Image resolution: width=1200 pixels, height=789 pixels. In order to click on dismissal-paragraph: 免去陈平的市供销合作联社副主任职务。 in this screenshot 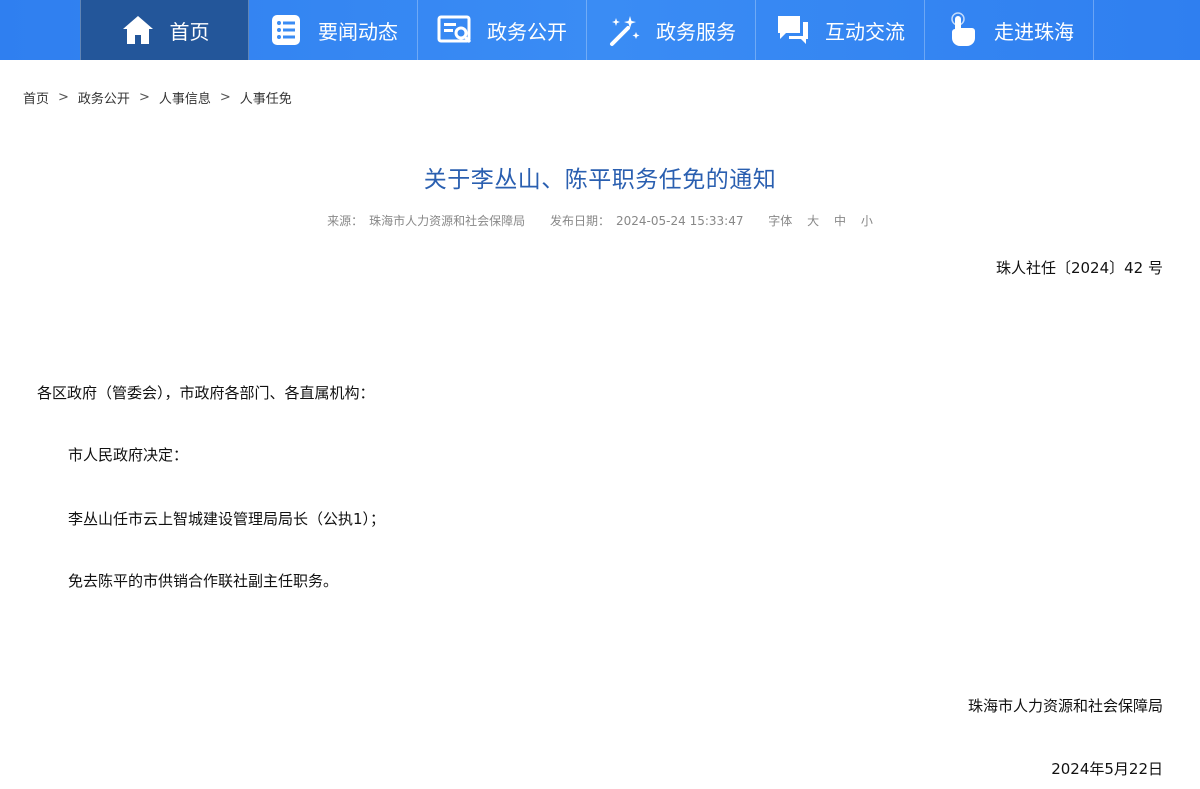, I will do `click(203, 581)`.